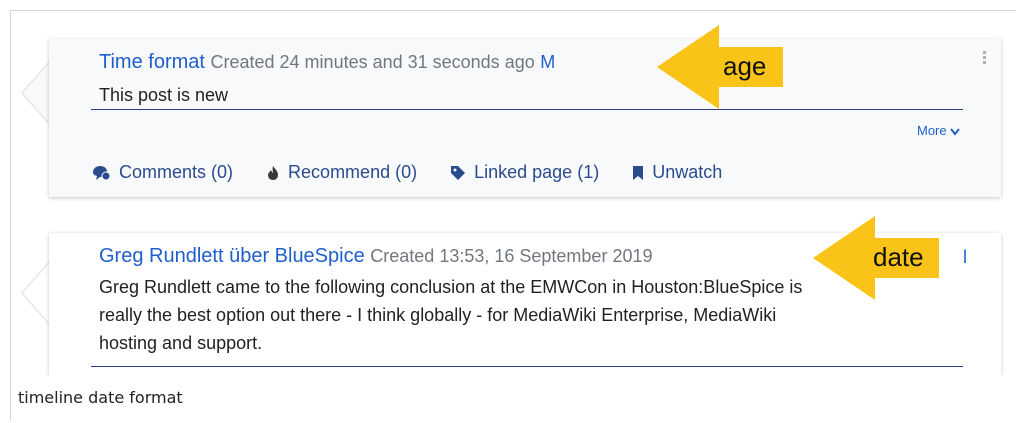  Describe the element at coordinates (965, 257) in the screenshot. I see `author-link: l` at that location.